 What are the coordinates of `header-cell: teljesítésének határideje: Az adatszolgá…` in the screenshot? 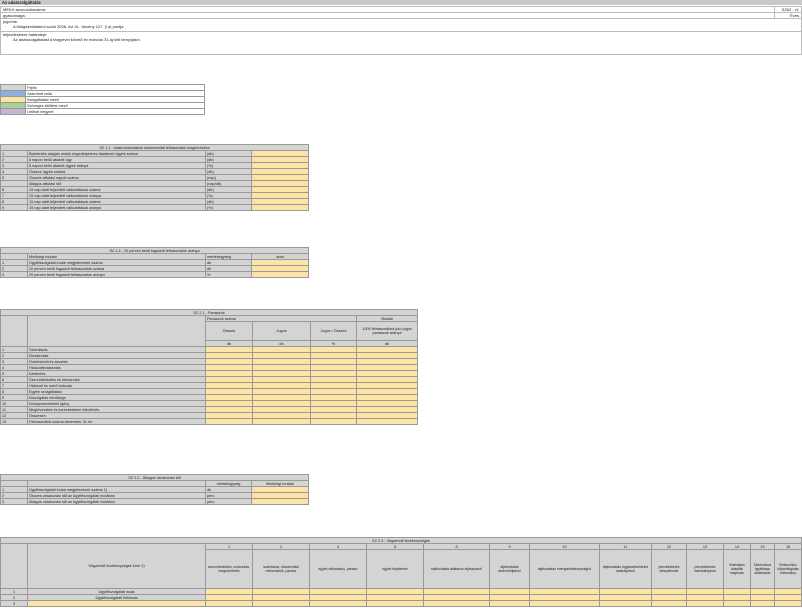 It's located at (401, 43).